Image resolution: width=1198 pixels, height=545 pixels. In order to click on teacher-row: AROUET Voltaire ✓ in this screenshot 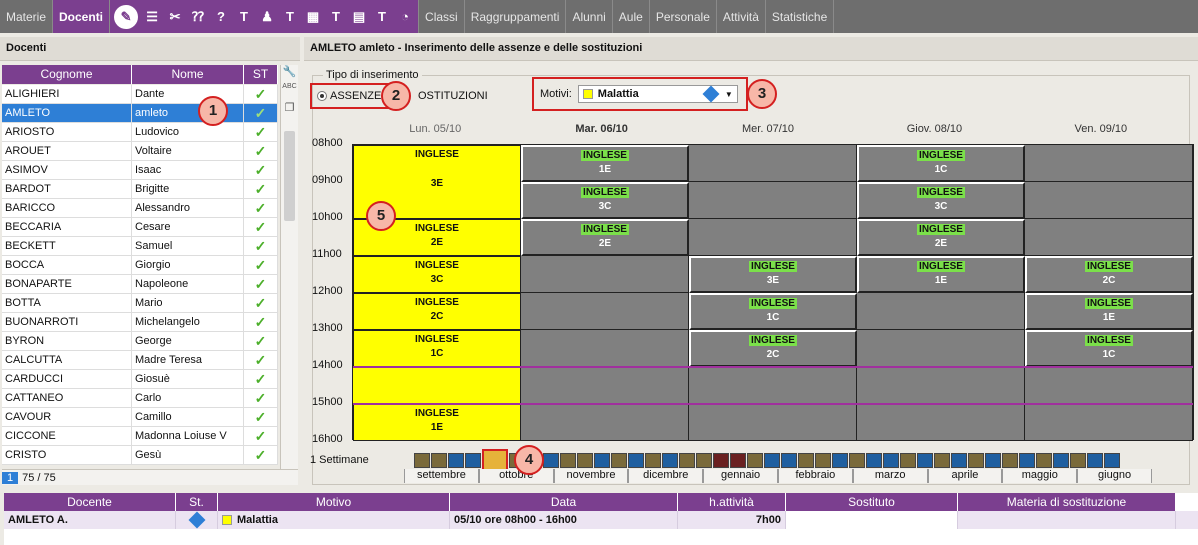, I will do `click(140, 151)`.